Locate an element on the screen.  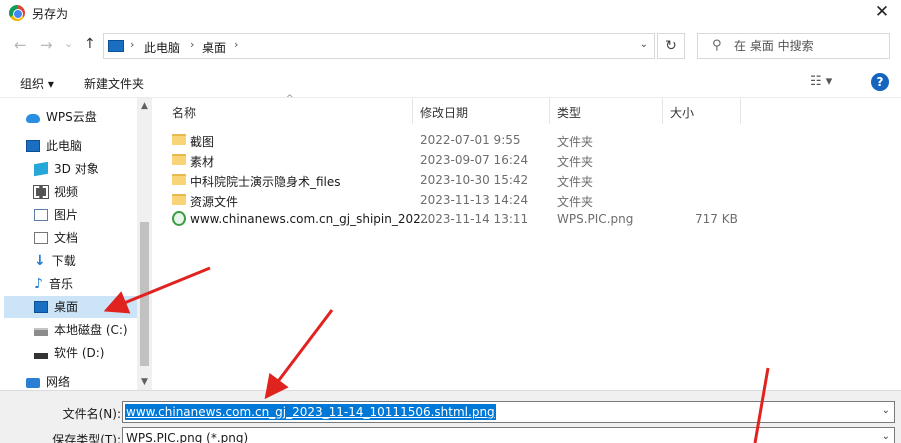
close-button: ✕ is located at coordinates (882, 12).